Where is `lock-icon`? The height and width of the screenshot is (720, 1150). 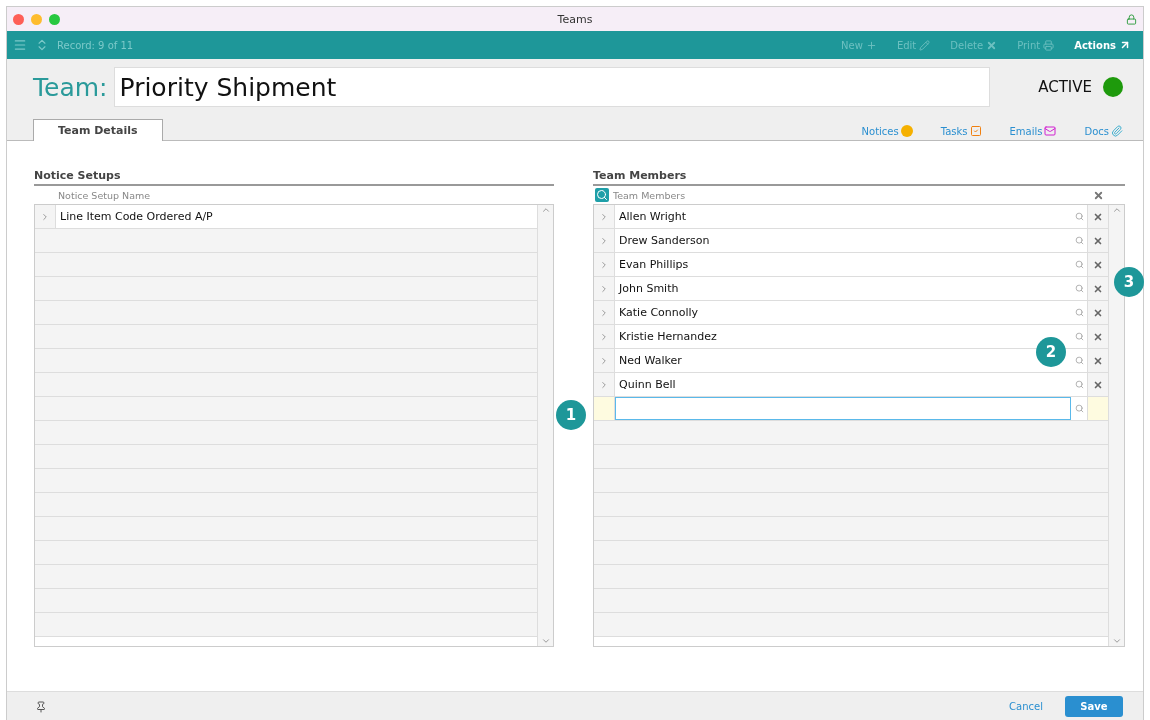 lock-icon is located at coordinates (1131, 19).